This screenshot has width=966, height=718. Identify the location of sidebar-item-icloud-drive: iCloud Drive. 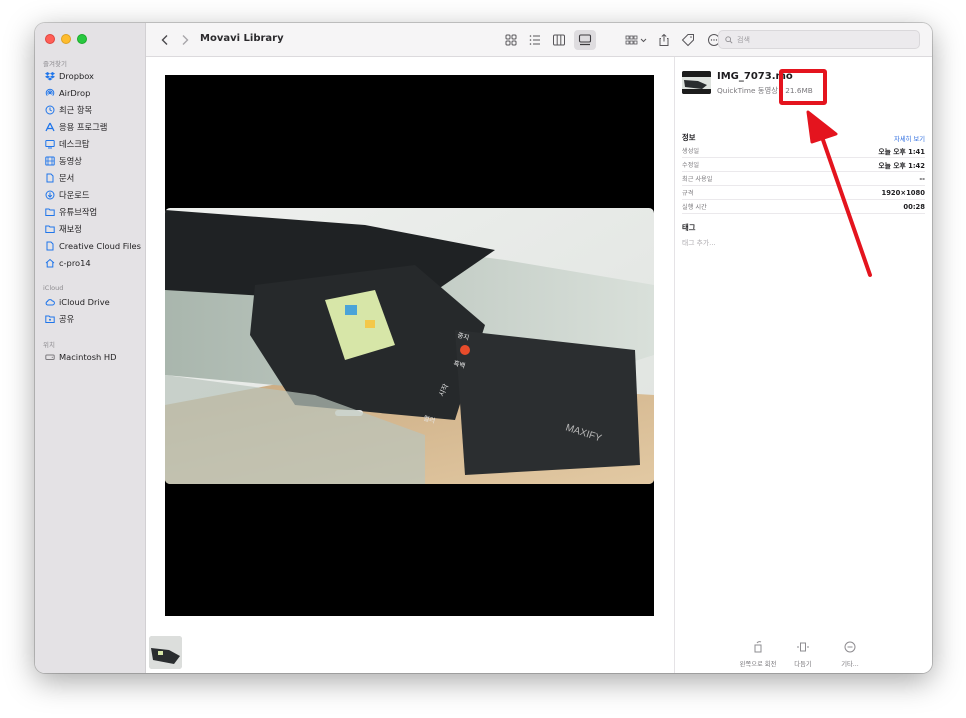
(77, 302).